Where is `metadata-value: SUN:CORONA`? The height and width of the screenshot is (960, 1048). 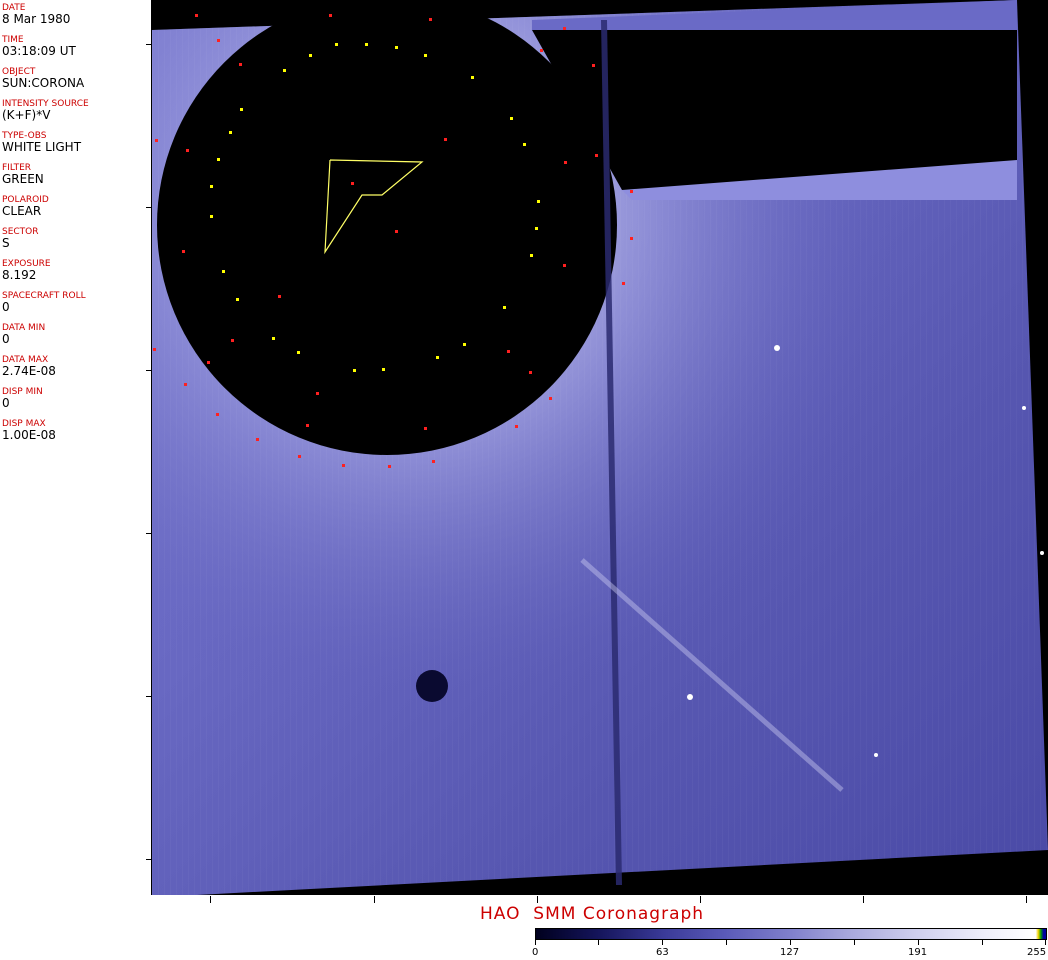
metadata-value: SUN:CORONA is located at coordinates (43, 83).